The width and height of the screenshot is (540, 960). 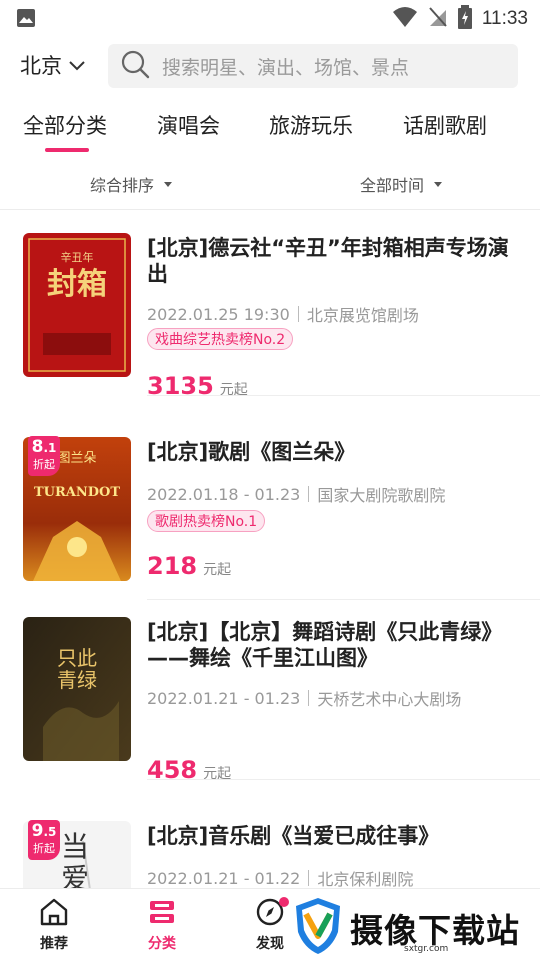 What do you see at coordinates (54, 944) in the screenshot?
I see `nav-label: 推荐` at bounding box center [54, 944].